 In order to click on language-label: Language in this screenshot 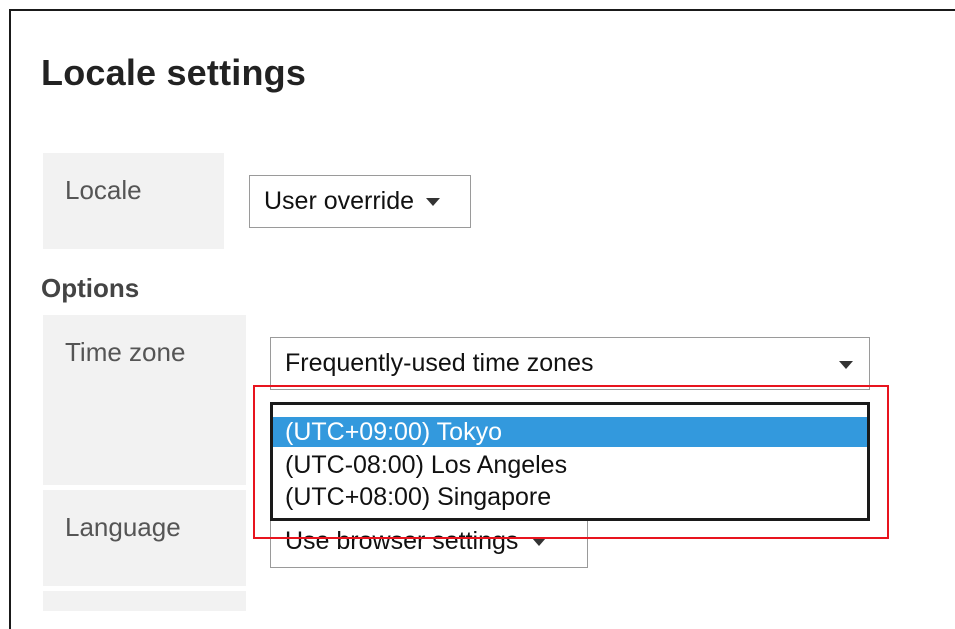, I will do `click(123, 527)`.